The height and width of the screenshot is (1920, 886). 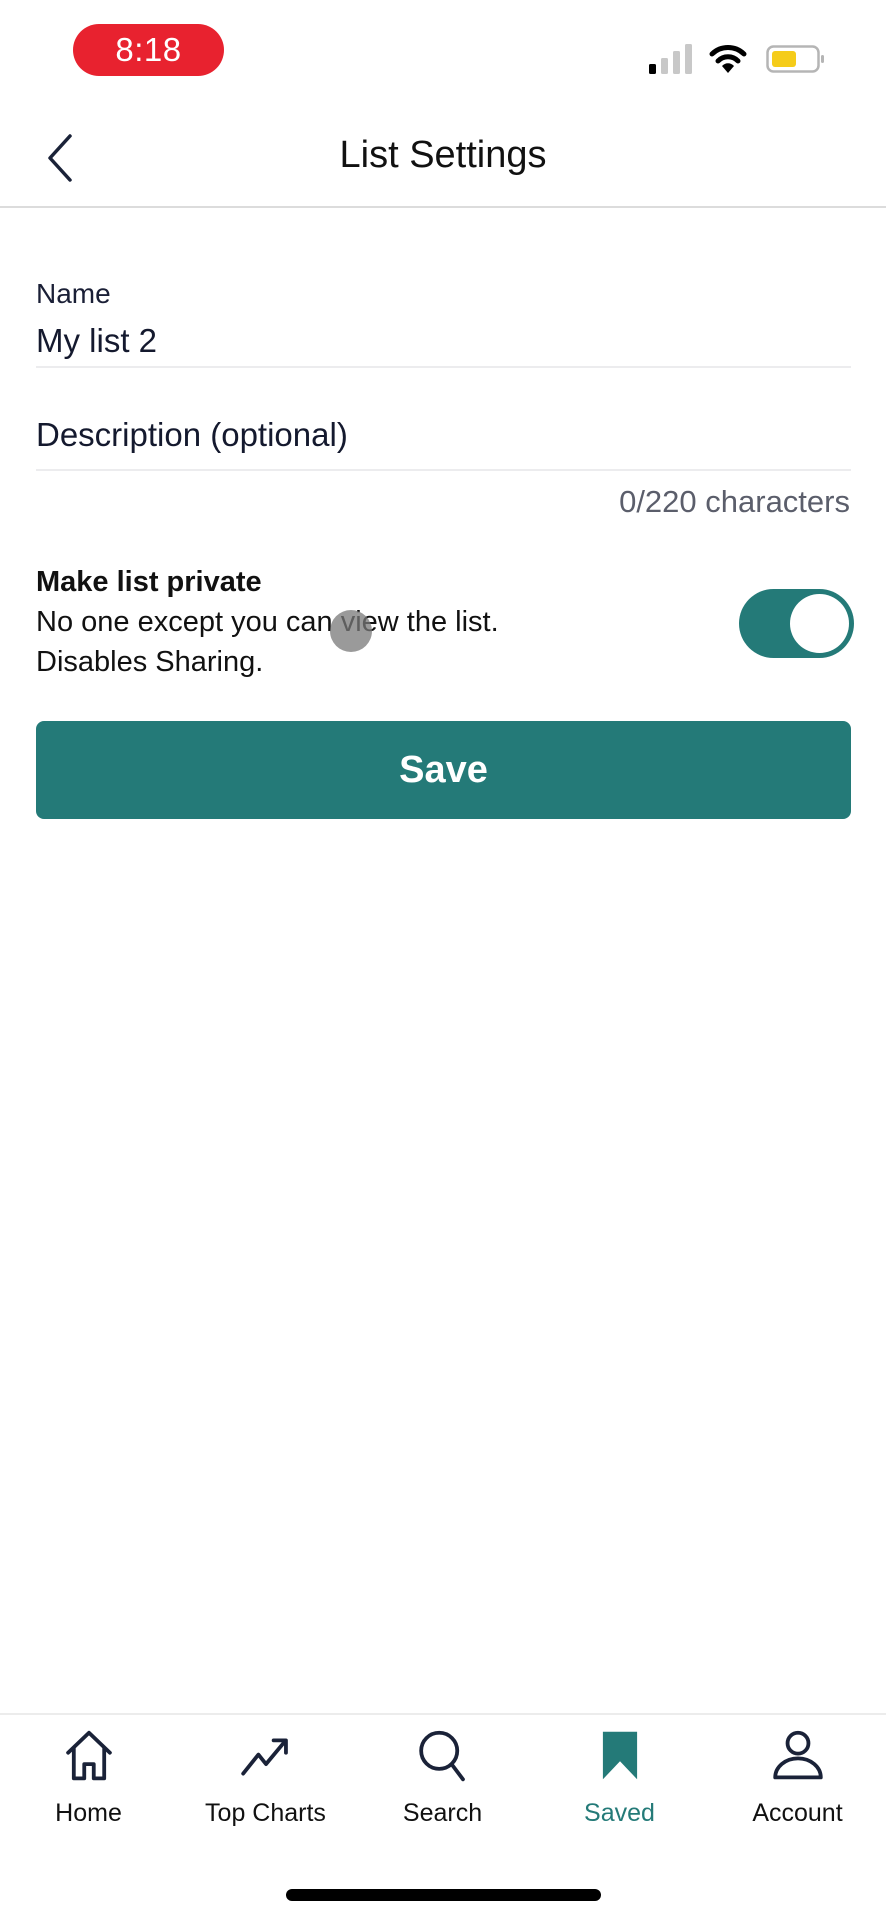 What do you see at coordinates (443, 438) in the screenshot?
I see `description-input: Description (optional)` at bounding box center [443, 438].